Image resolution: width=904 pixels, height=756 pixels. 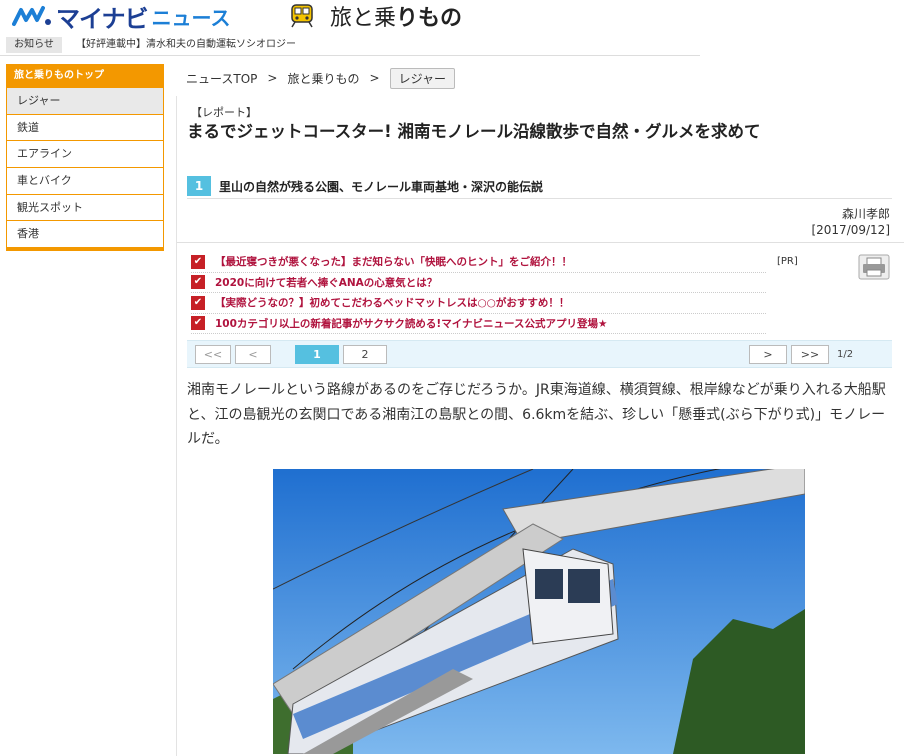 I want to click on next-page-button: >, so click(x=768, y=354).